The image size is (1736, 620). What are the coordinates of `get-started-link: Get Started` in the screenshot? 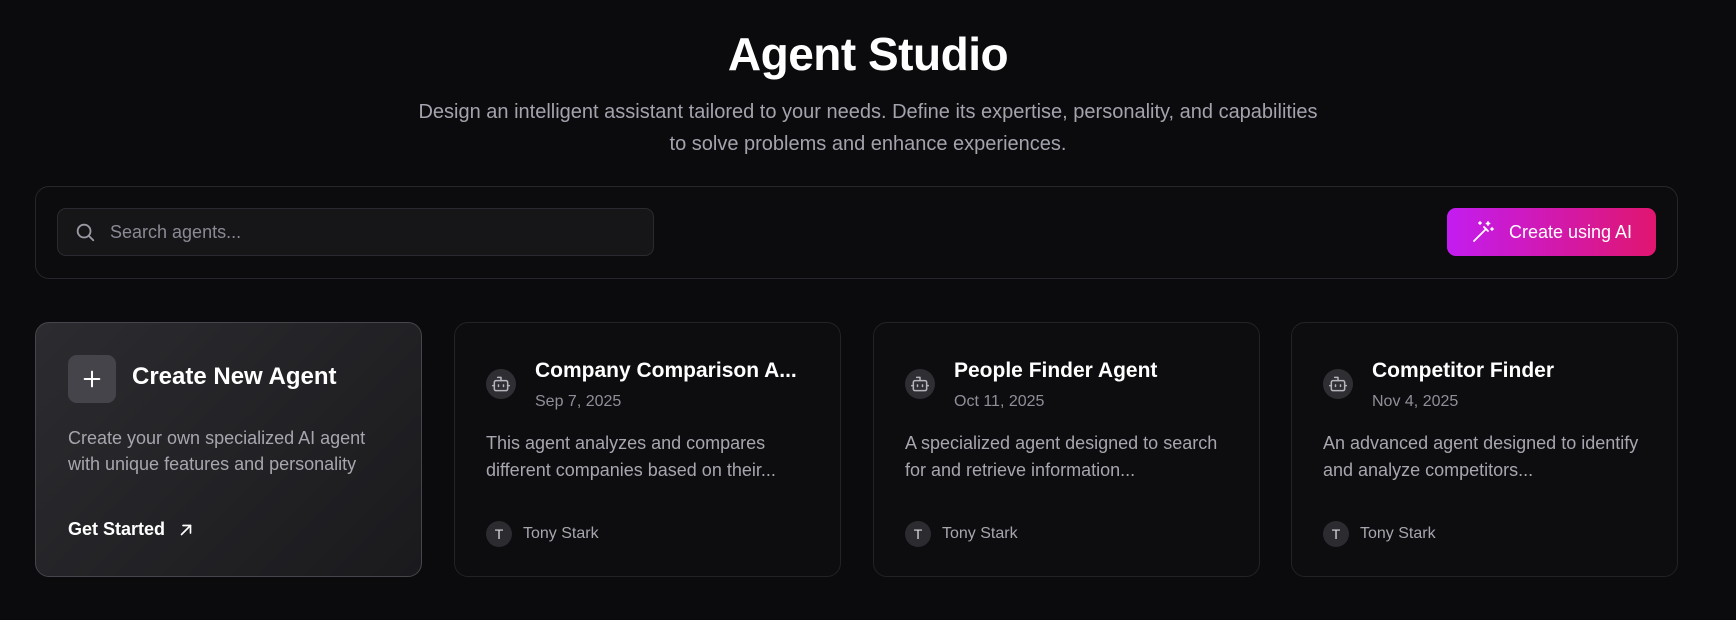 It's located at (131, 529).